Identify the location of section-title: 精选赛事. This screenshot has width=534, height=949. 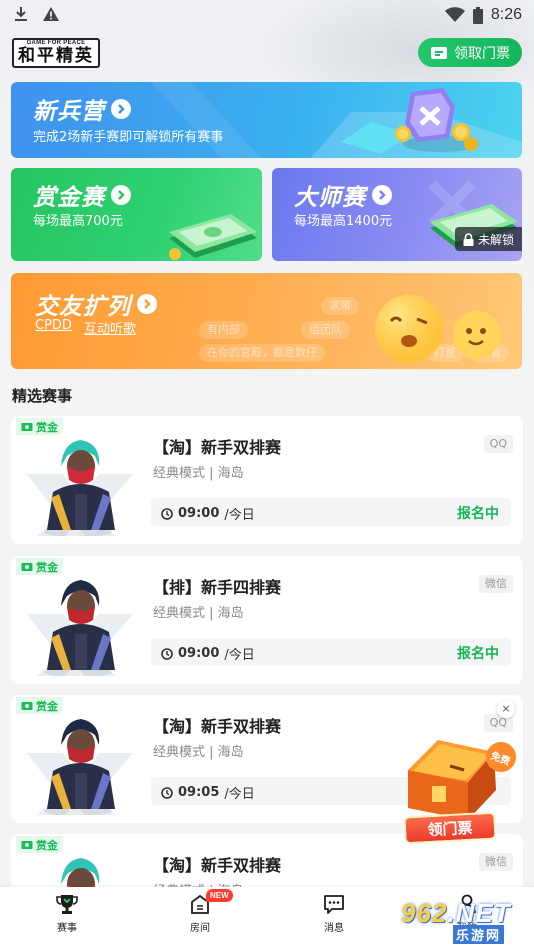
(42, 396).